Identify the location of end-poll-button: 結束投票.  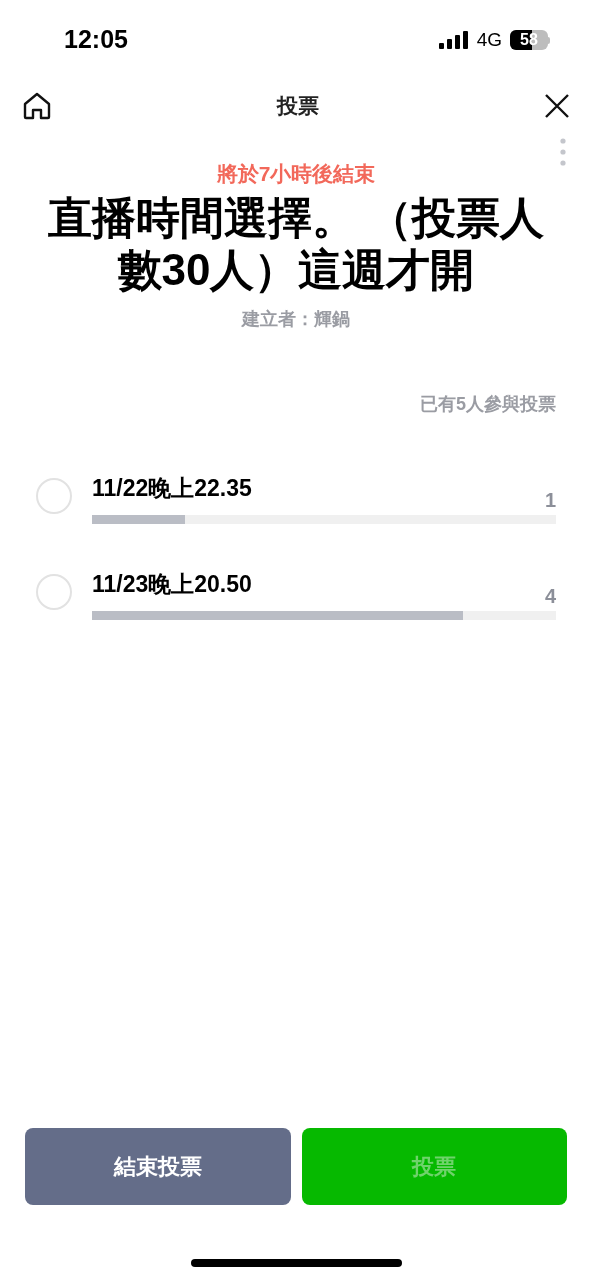
(158, 1166).